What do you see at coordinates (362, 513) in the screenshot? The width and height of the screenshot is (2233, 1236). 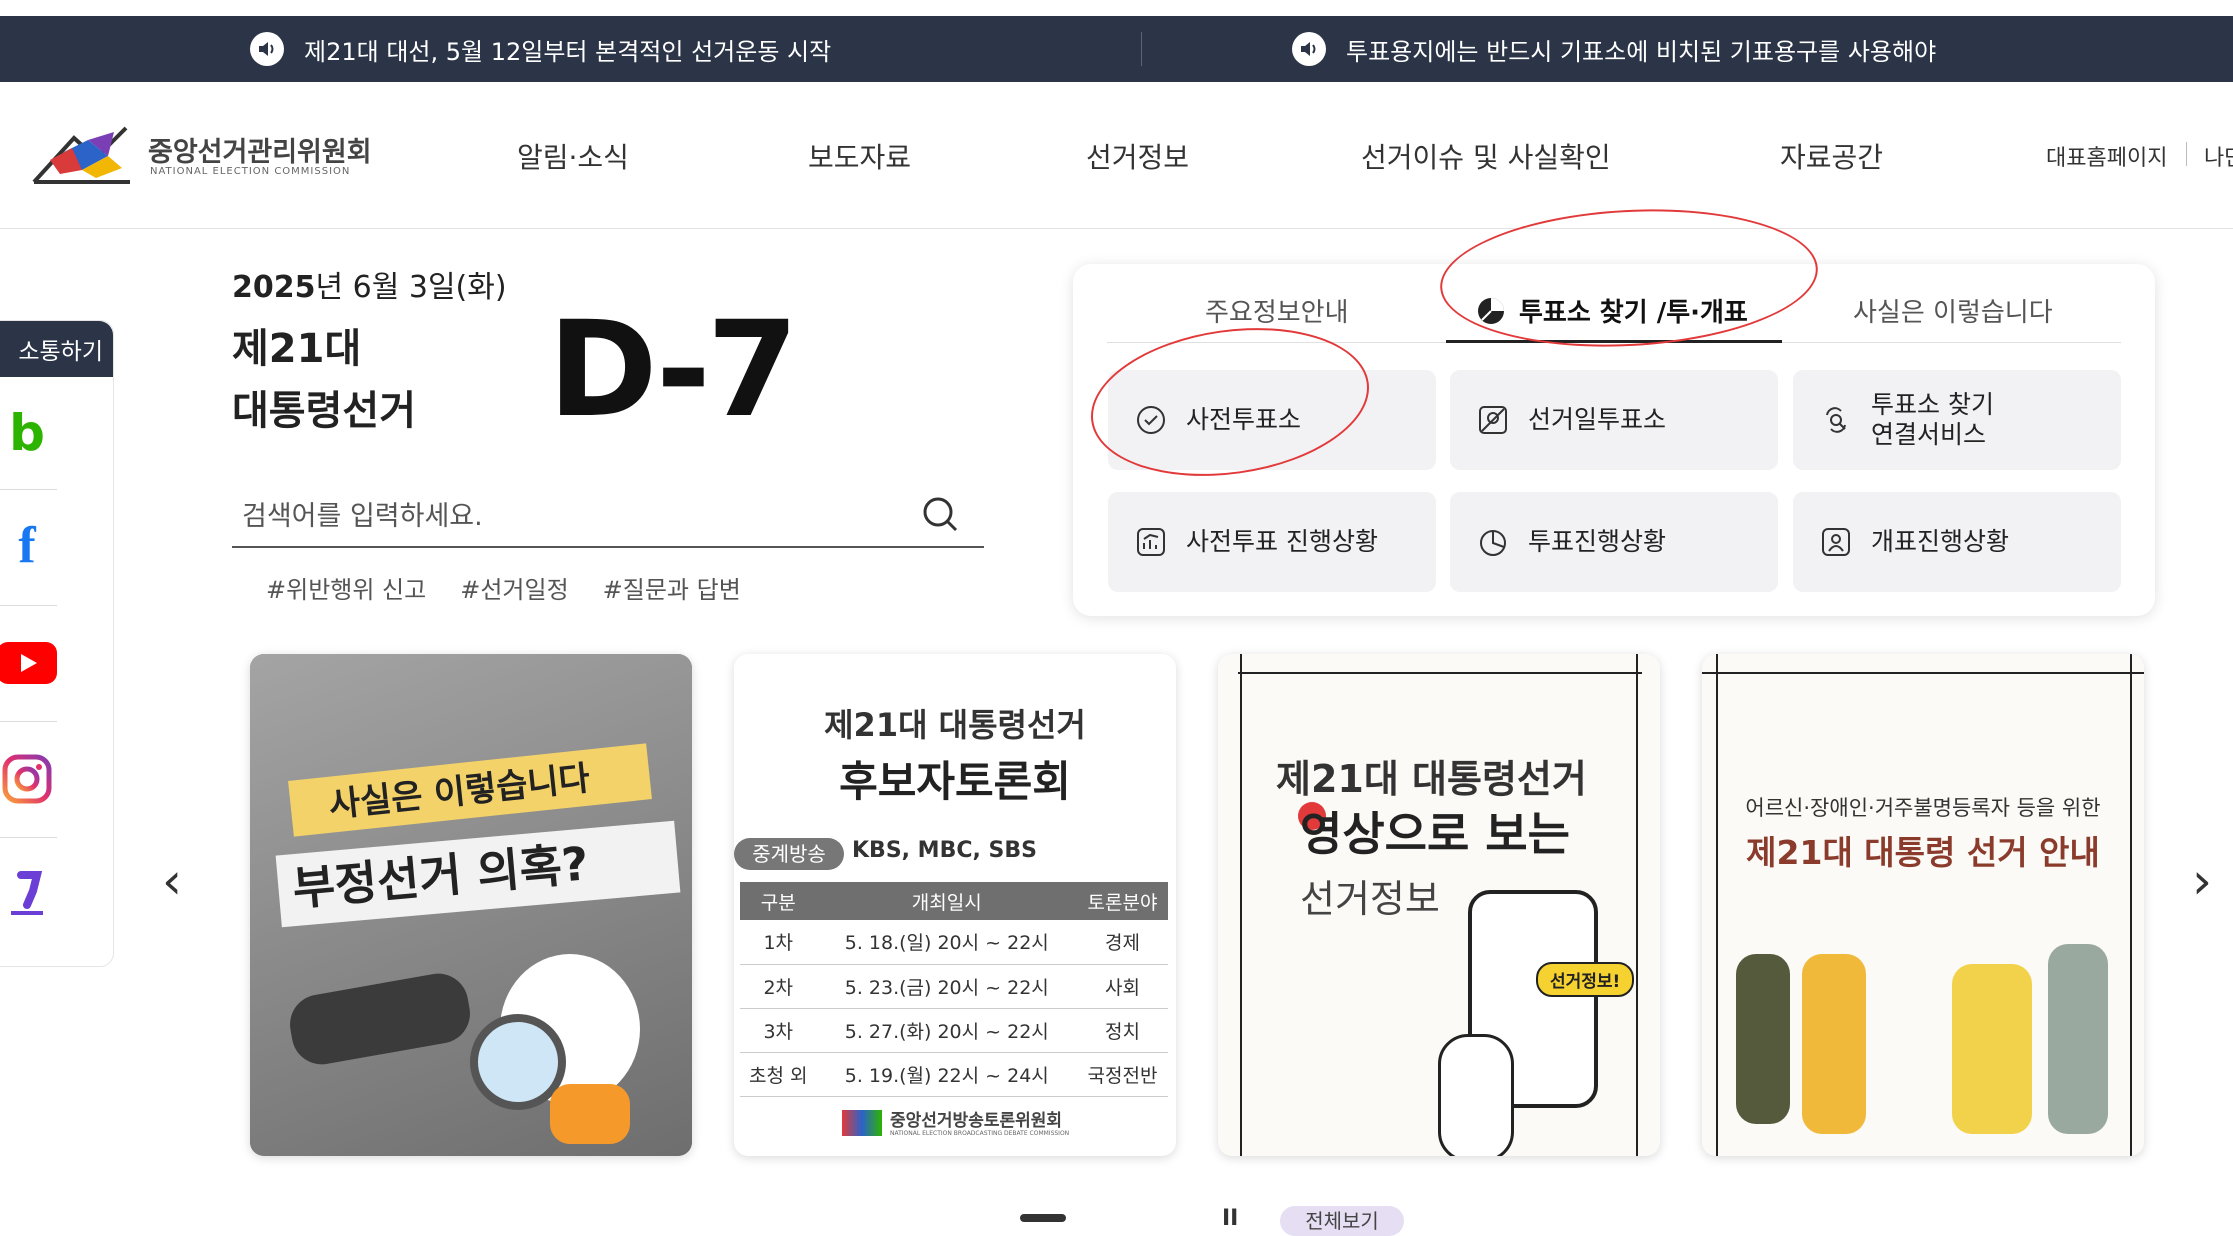 I see `search-input: 검색어를 입력하세요.` at bounding box center [362, 513].